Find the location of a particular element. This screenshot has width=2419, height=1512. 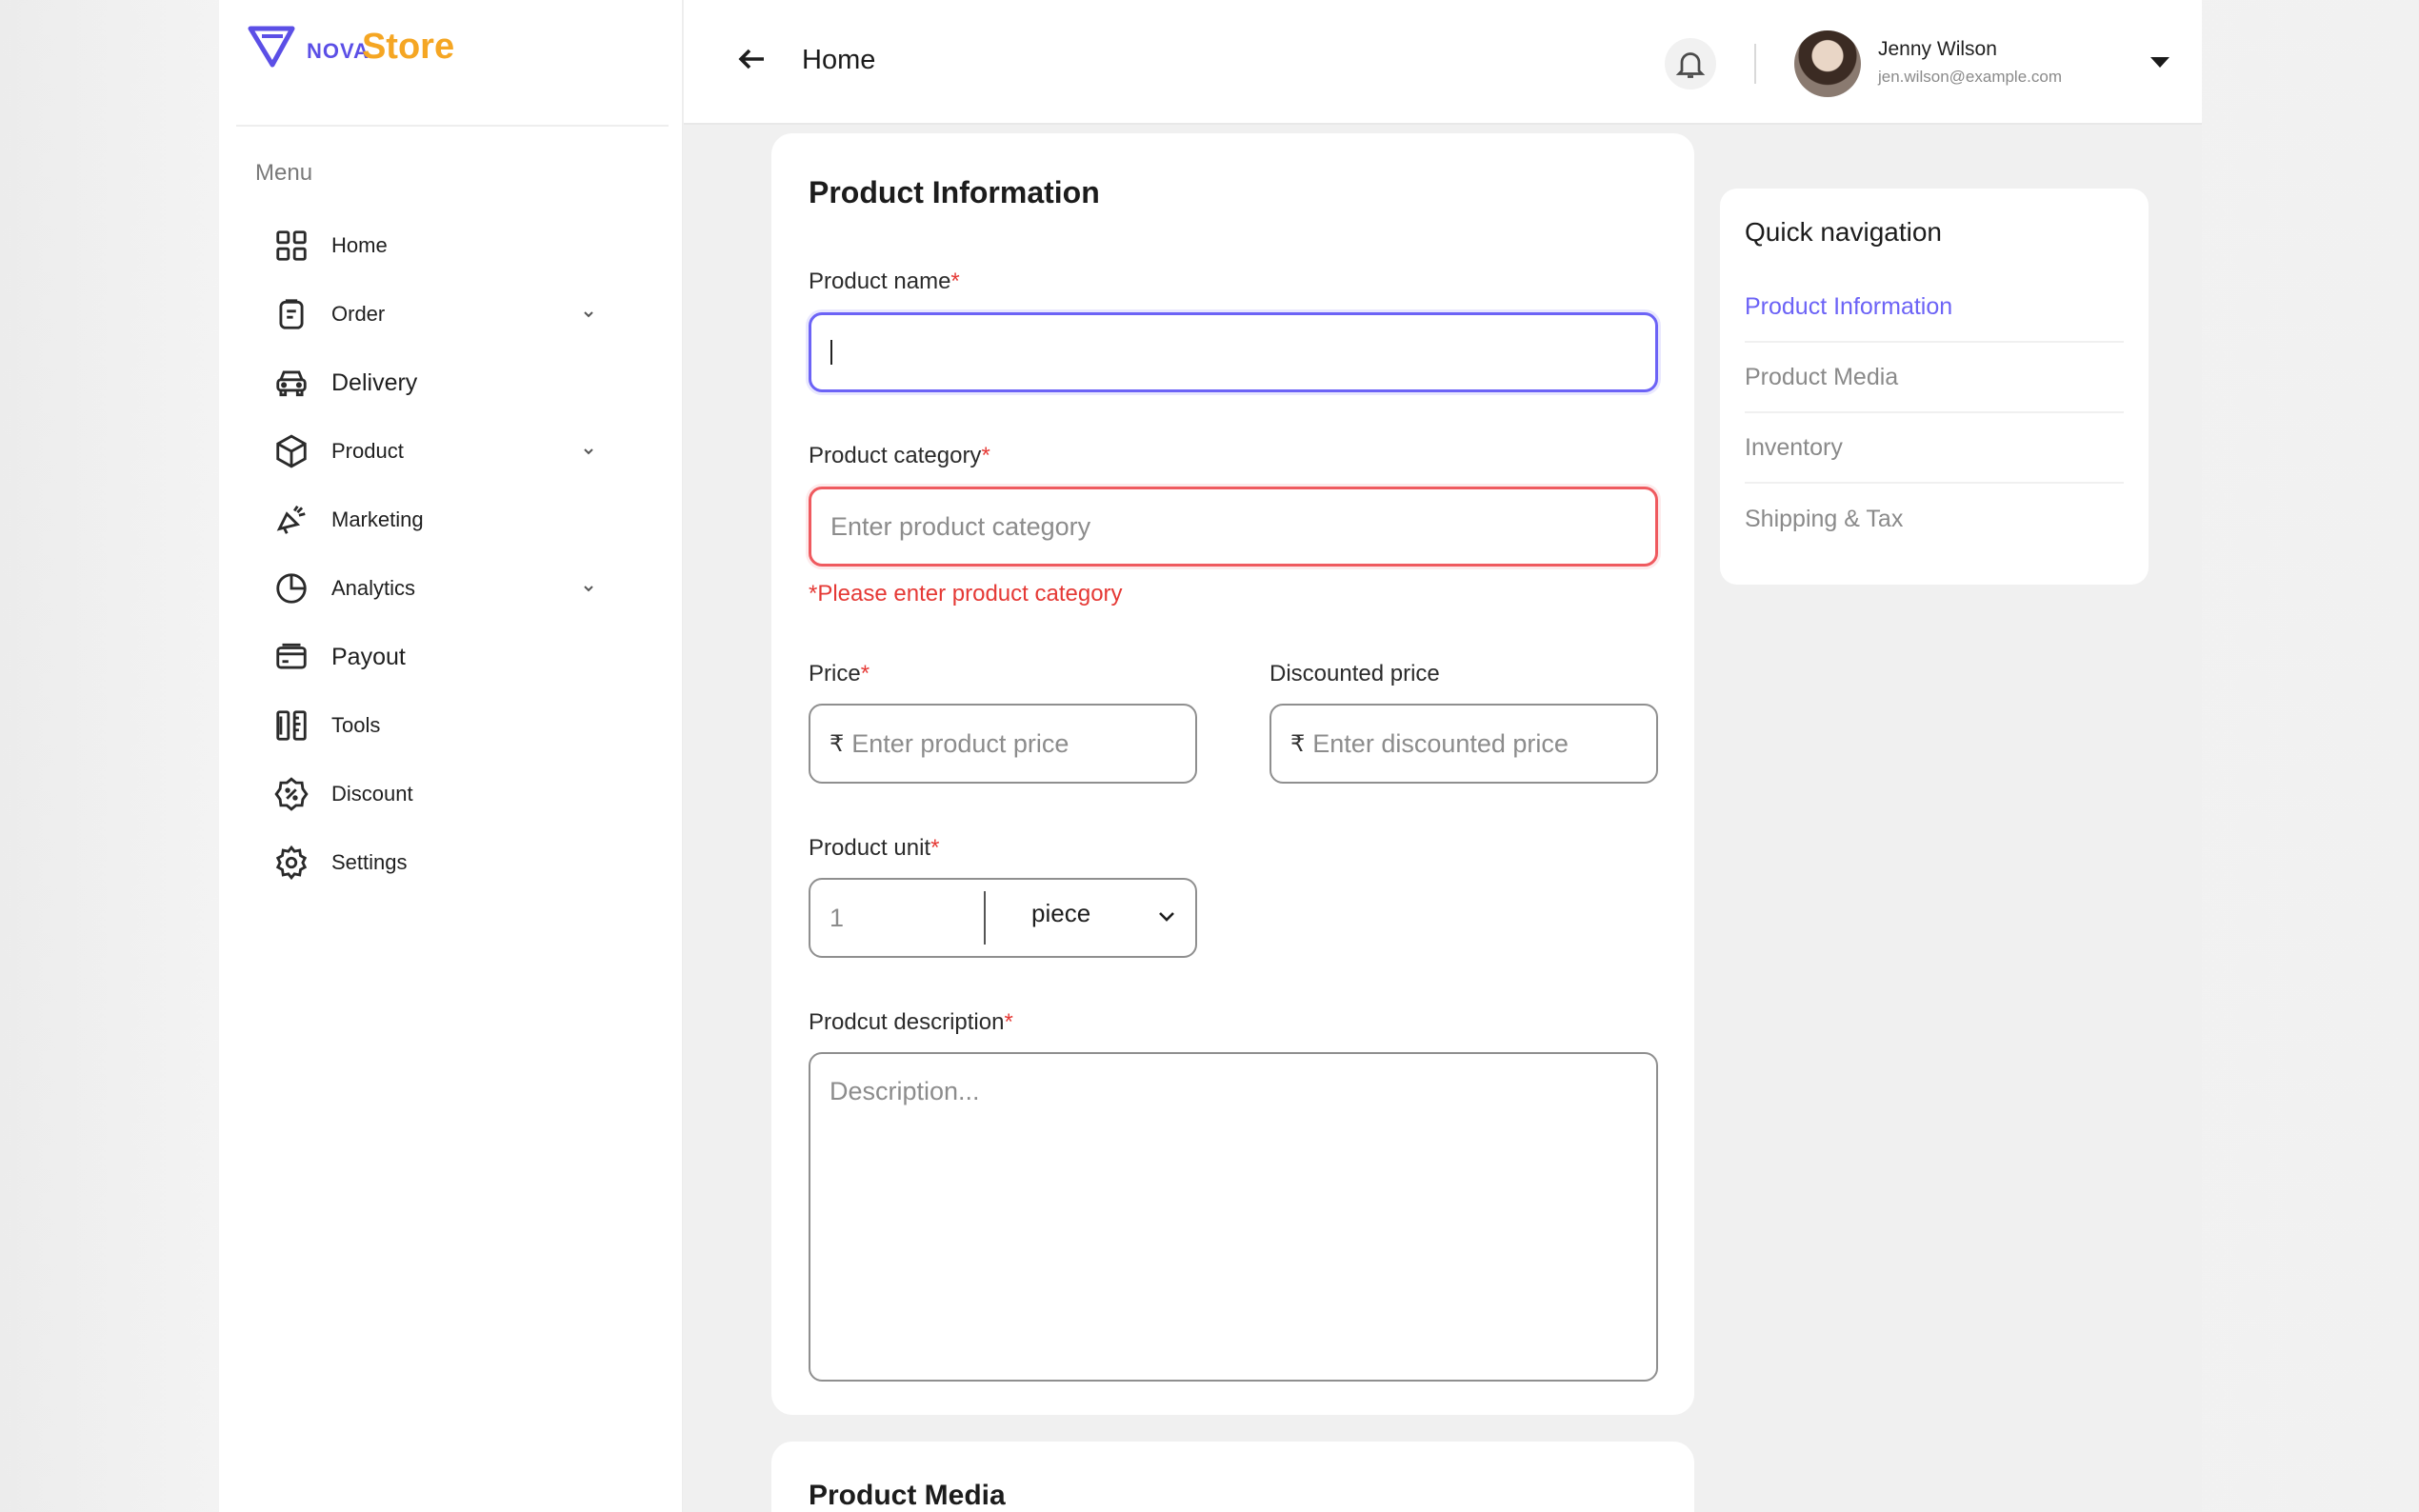

header-separator is located at coordinates (1755, 64).